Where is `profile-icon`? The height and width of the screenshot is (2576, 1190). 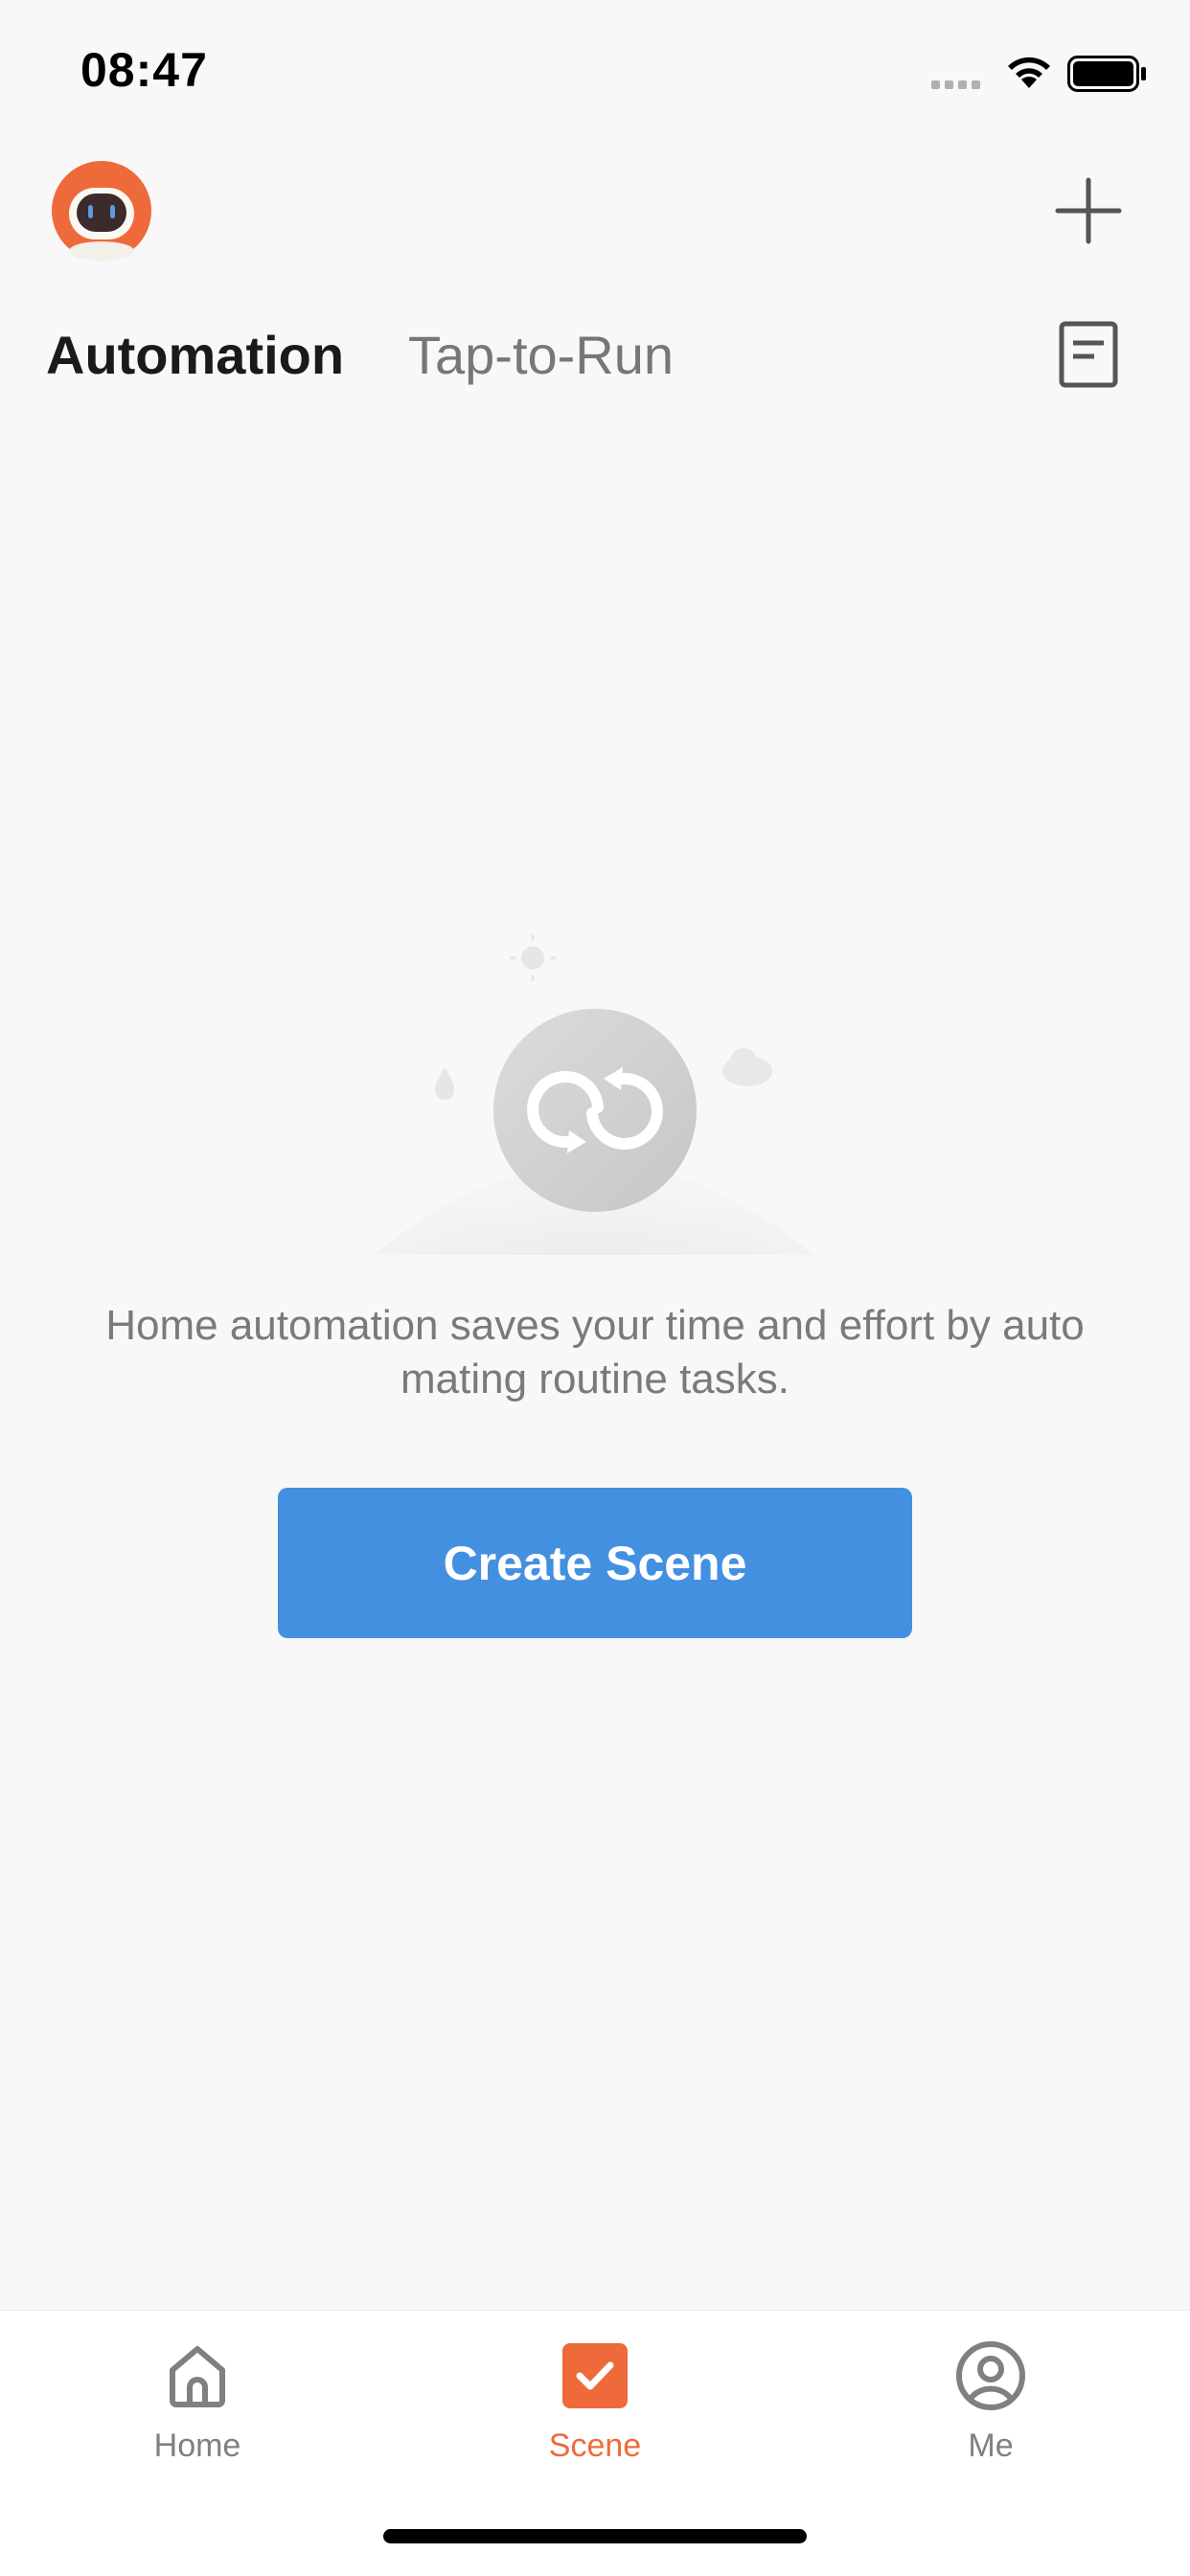 profile-icon is located at coordinates (990, 2375).